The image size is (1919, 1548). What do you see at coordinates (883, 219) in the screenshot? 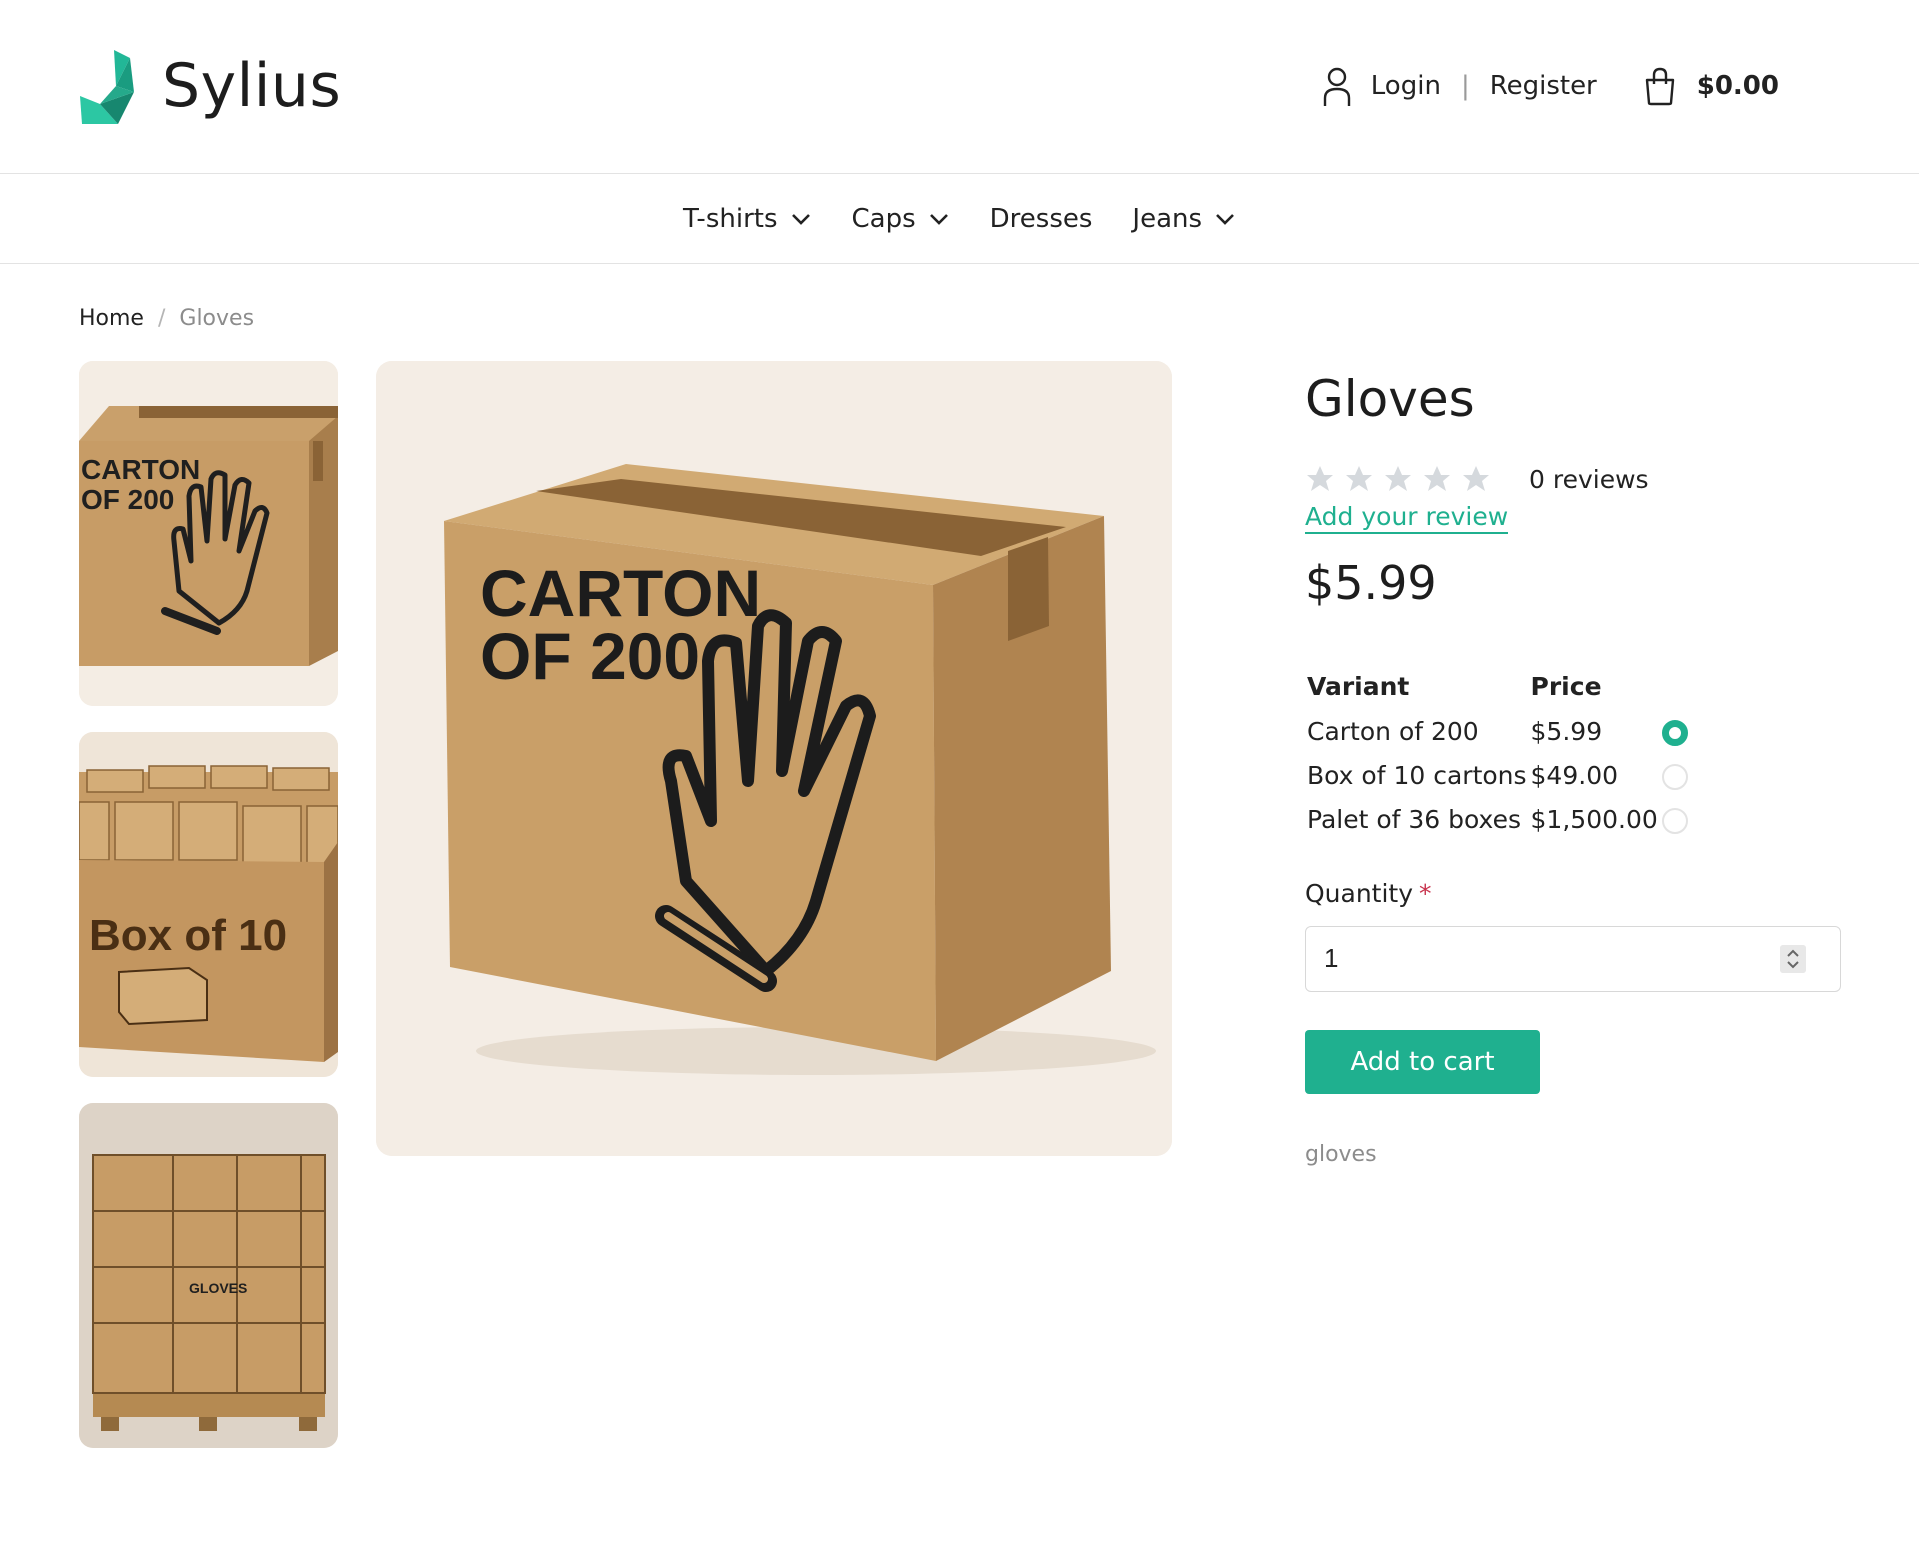
I see `nav-item-label: Caps` at bounding box center [883, 219].